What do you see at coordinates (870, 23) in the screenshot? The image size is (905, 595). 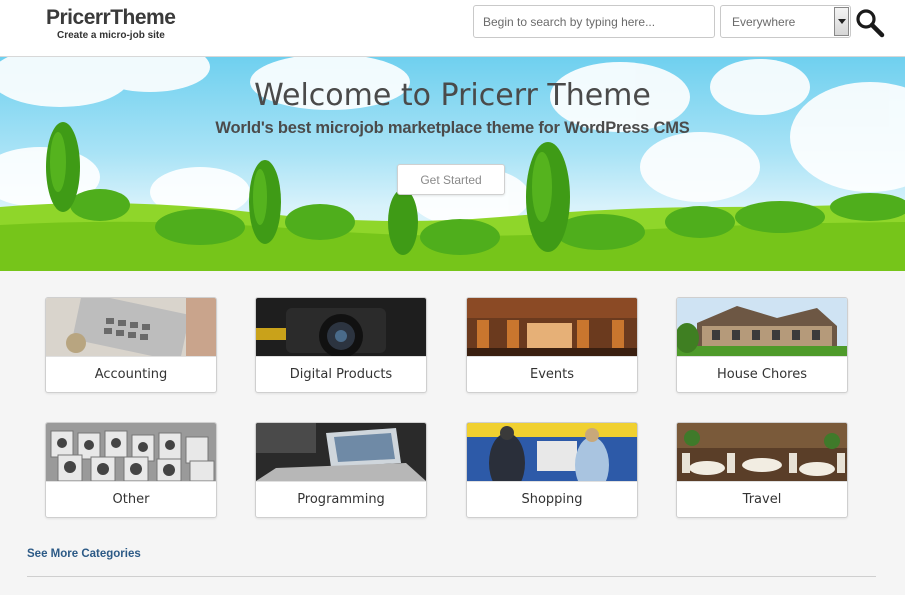 I see `search-icon` at bounding box center [870, 23].